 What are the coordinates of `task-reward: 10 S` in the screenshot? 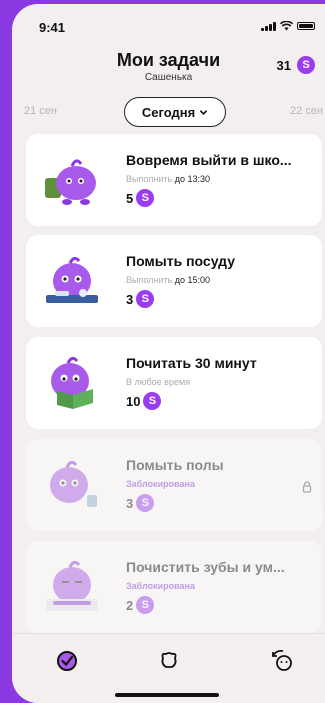 It's located at (144, 401).